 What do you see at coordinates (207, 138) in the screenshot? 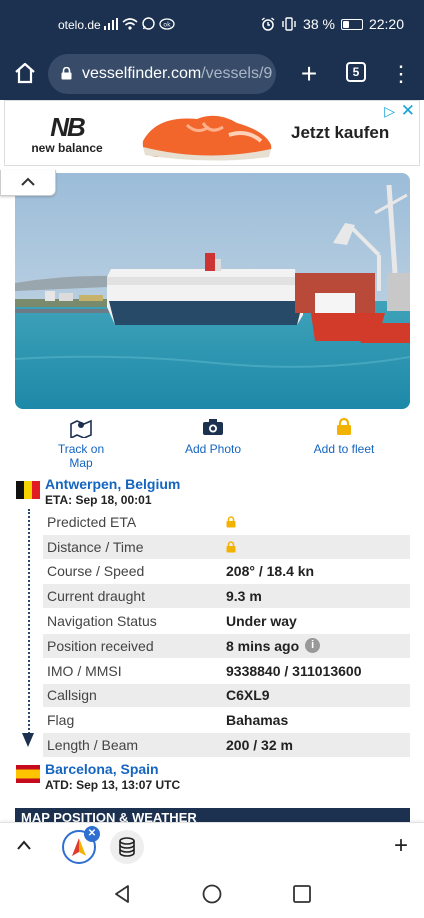
I see `ad-shoe-image` at bounding box center [207, 138].